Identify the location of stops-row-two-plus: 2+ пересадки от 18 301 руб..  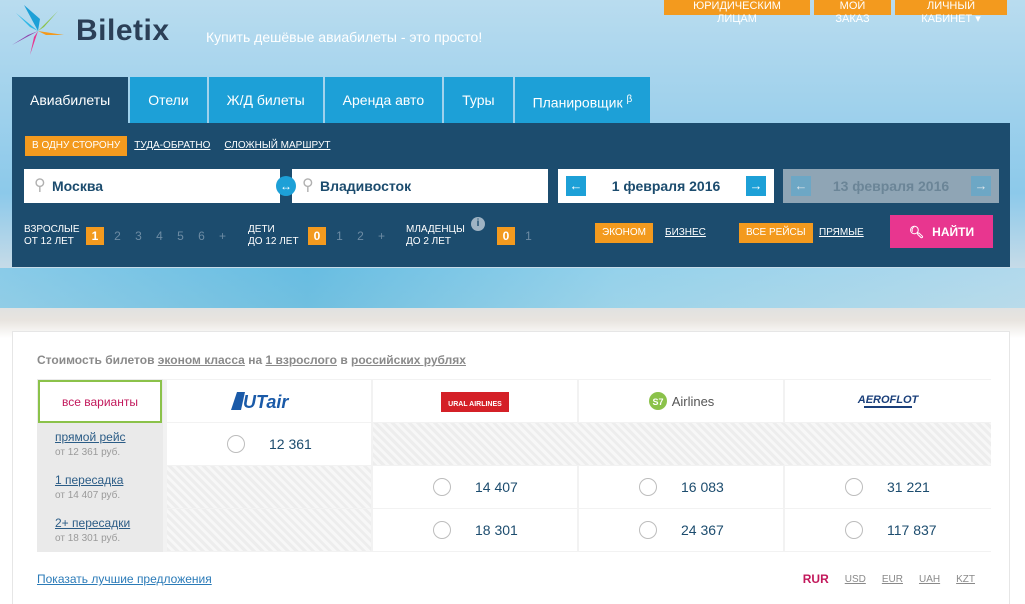
(92, 530).